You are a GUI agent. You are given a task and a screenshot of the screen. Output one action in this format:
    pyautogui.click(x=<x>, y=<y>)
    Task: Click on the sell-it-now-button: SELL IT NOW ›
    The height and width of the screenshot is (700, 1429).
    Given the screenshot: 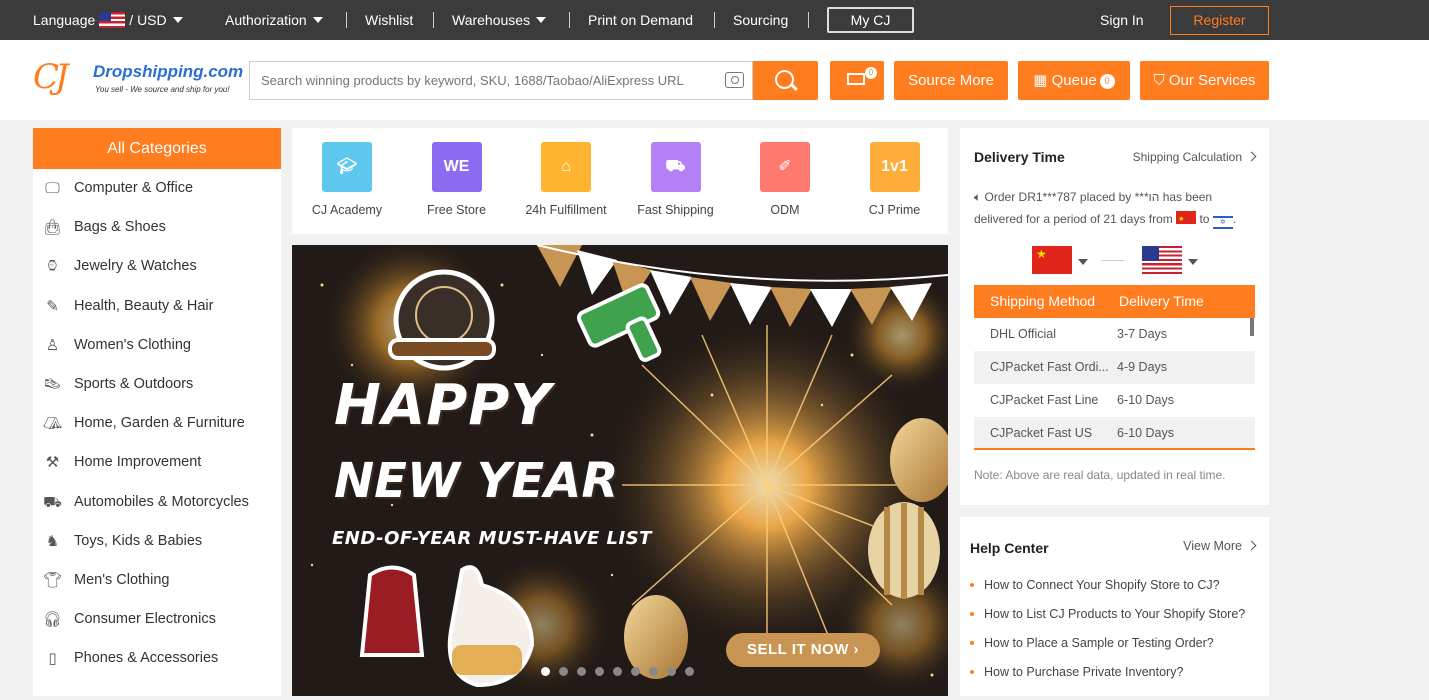 What is the action you would take?
    pyautogui.click(x=803, y=650)
    